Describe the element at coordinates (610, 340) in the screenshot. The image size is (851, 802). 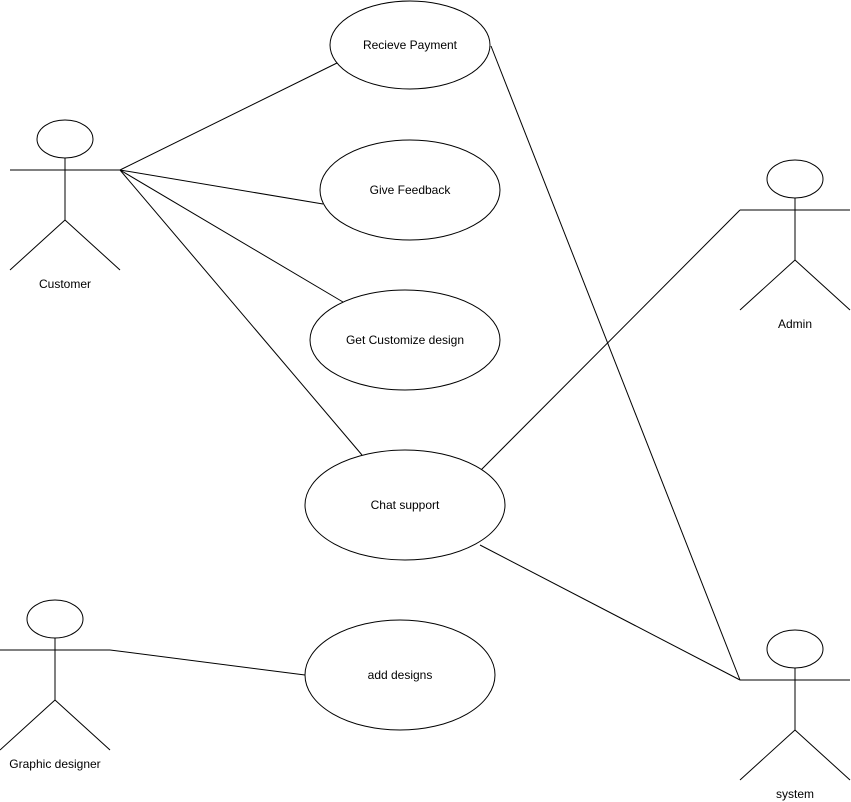
I see `association-admin-chat-support` at that location.